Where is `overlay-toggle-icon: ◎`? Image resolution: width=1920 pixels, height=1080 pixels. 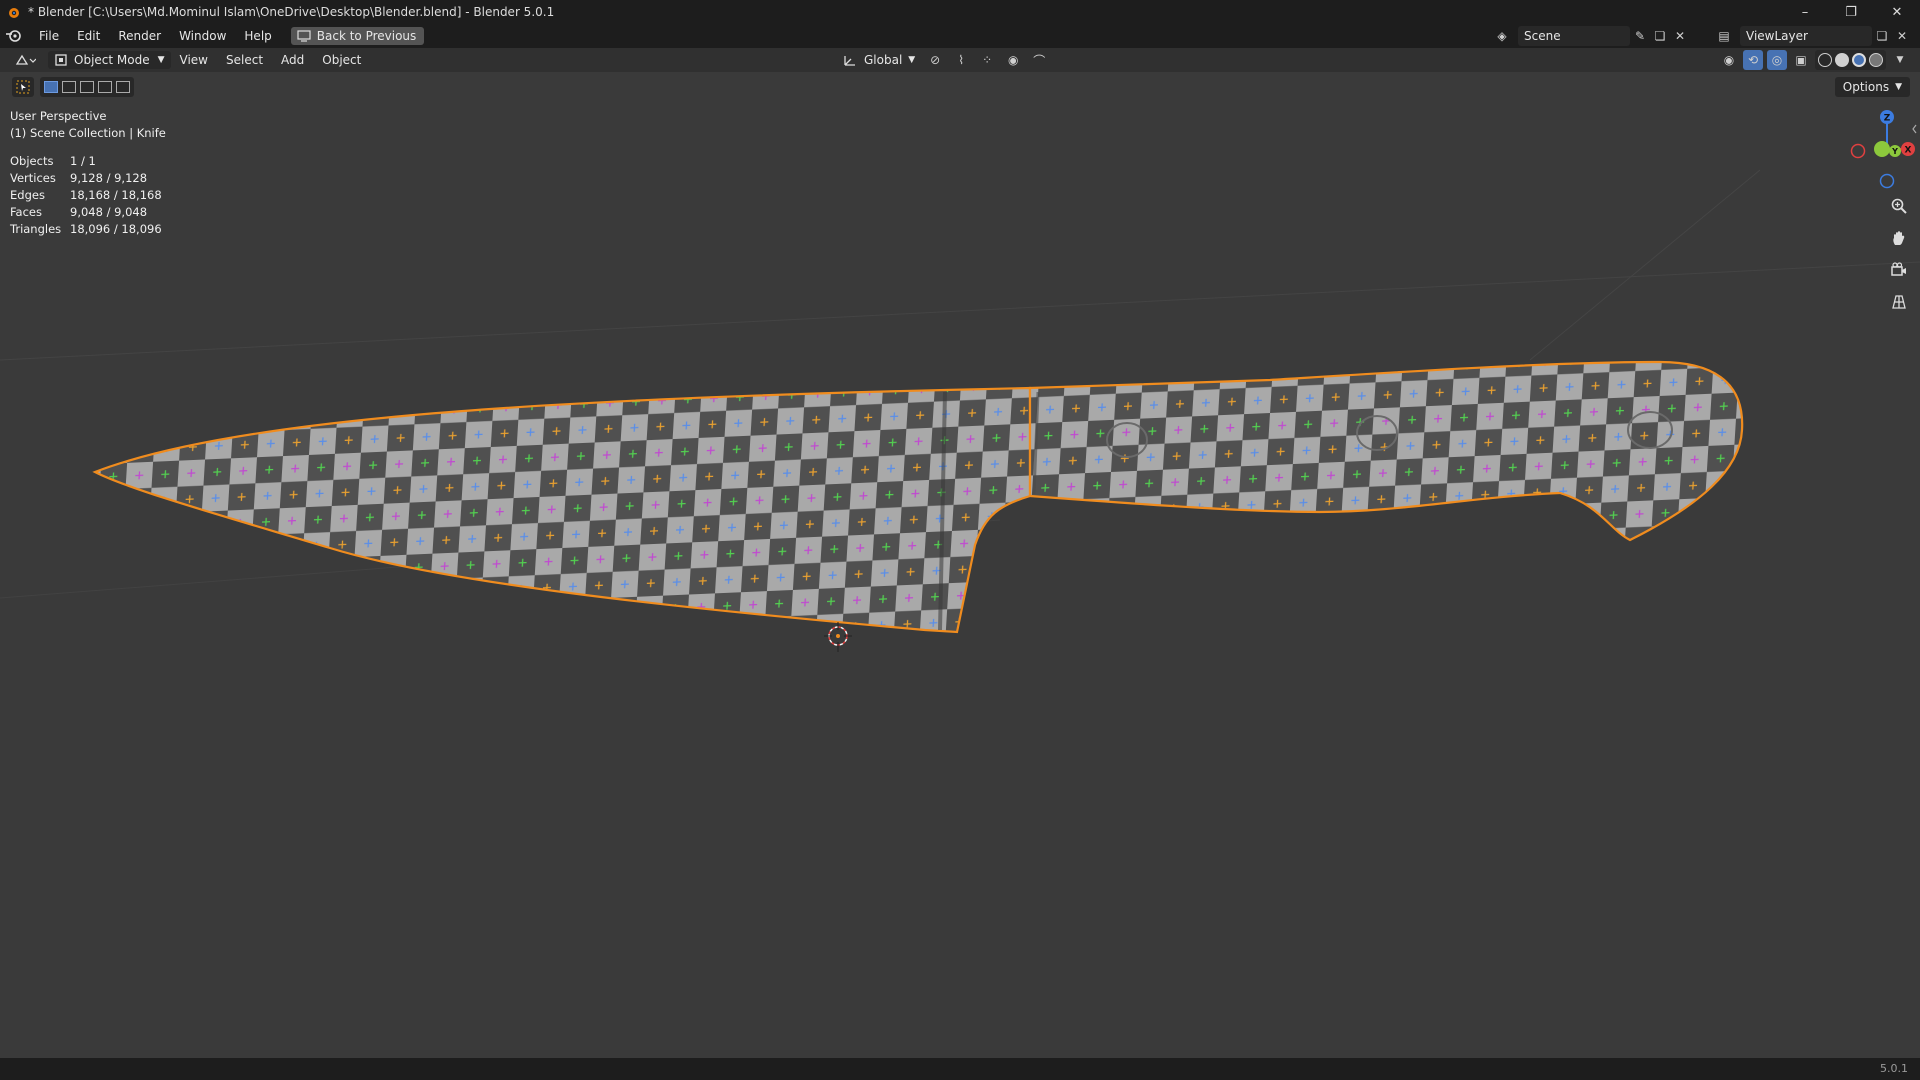 overlay-toggle-icon: ◎ is located at coordinates (1777, 60).